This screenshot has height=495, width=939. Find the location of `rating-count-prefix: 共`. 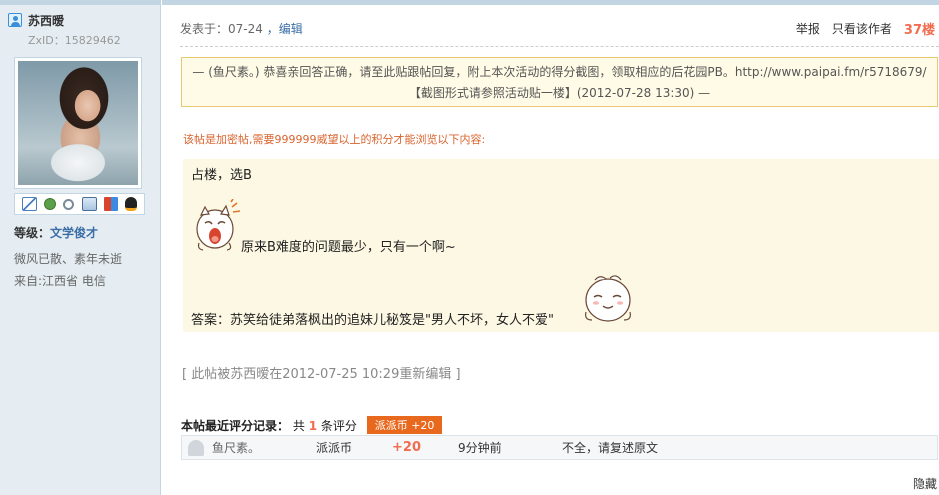

rating-count-prefix: 共 is located at coordinates (298, 426).